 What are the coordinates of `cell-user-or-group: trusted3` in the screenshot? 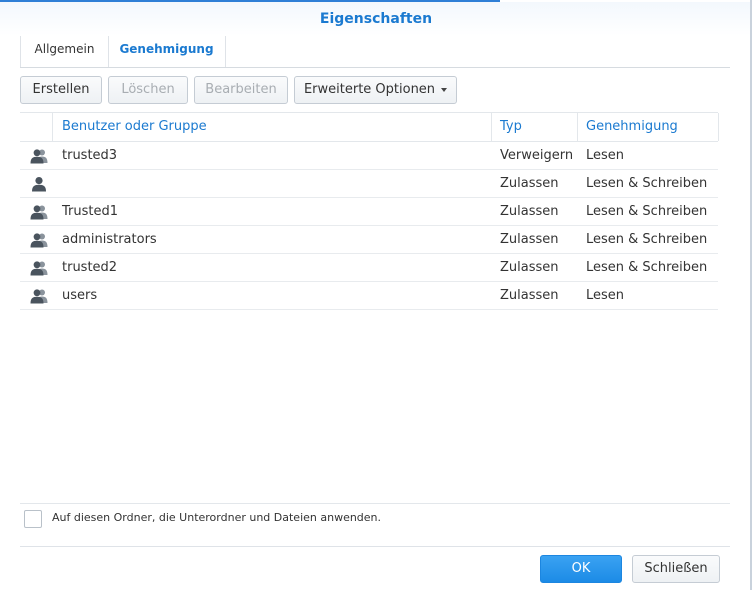 It's located at (90, 155).